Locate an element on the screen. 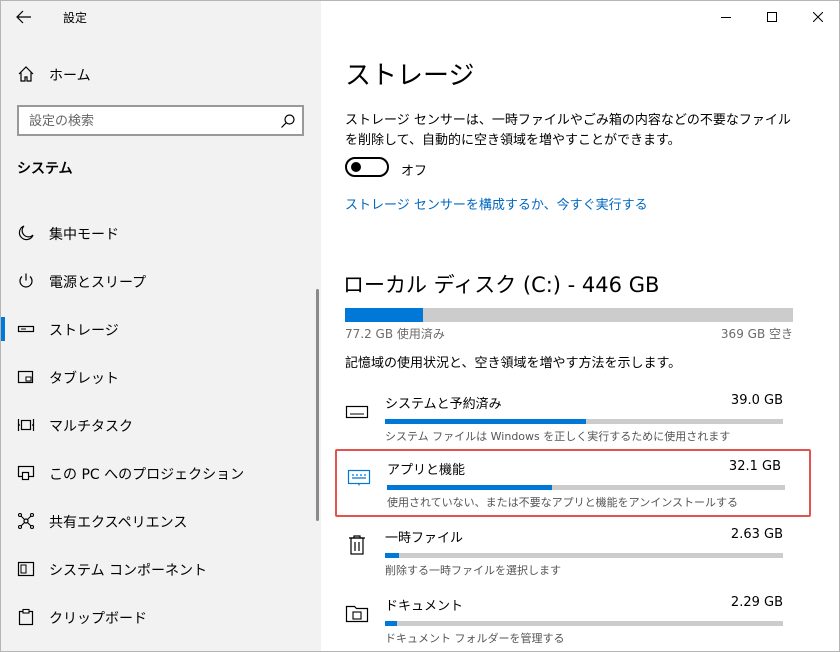  tablet-icon is located at coordinates (25, 377).